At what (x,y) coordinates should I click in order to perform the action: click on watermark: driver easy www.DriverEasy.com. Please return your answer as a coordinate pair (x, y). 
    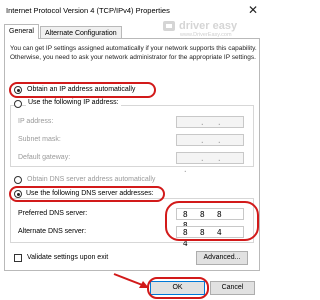
    Looking at the image, I should click on (209, 29).